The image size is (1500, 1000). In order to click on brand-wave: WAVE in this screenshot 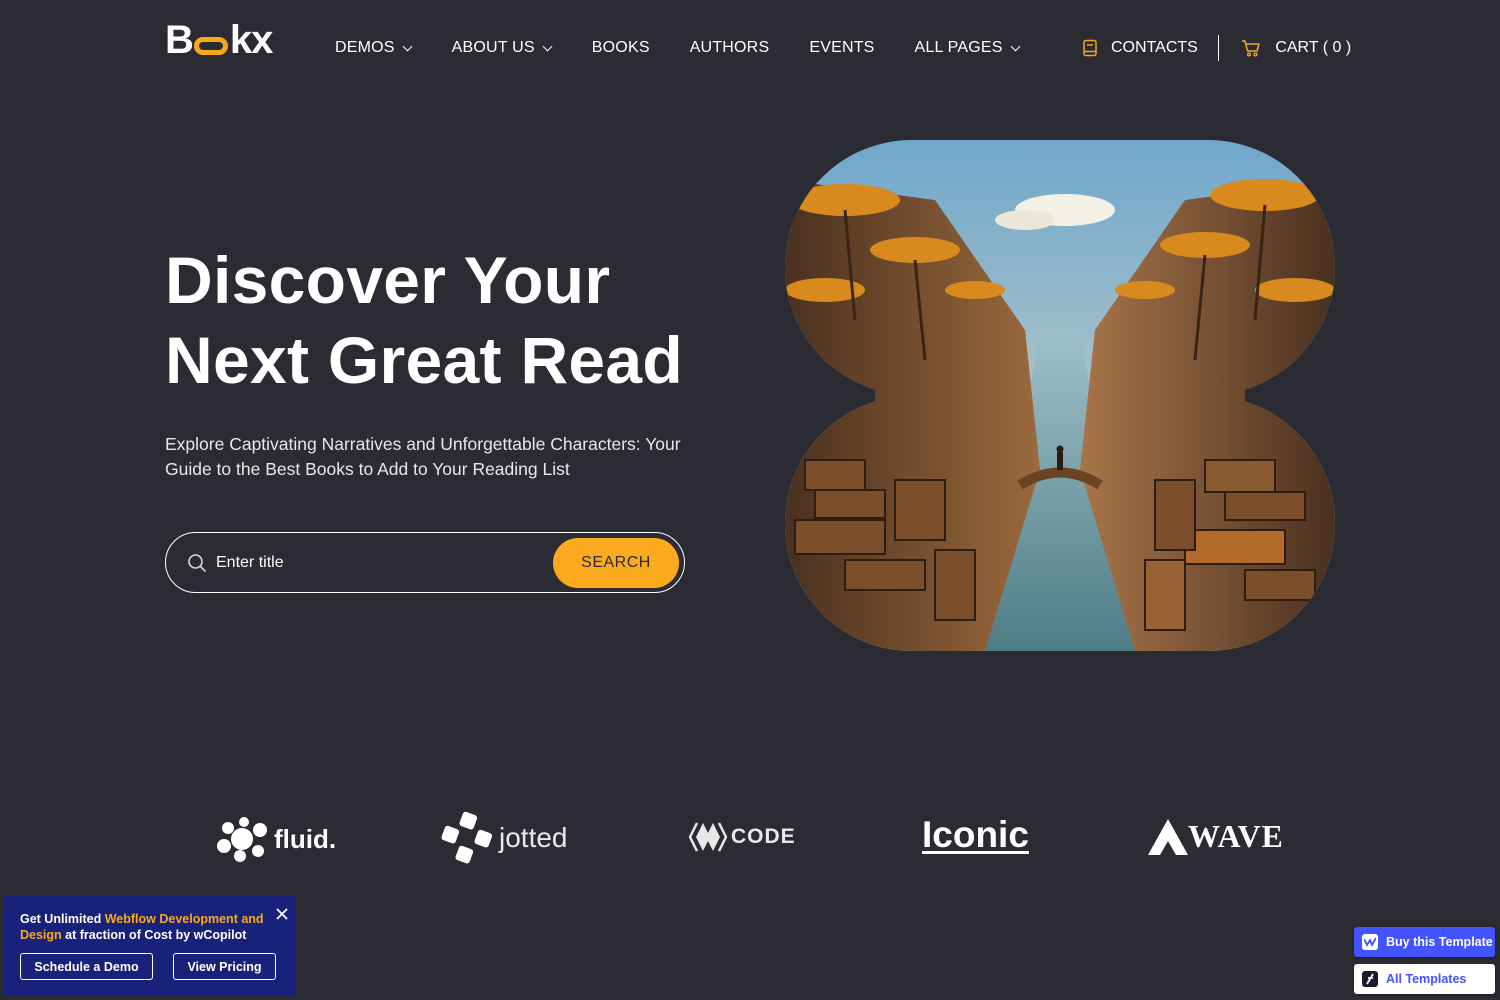, I will do `click(1216, 836)`.